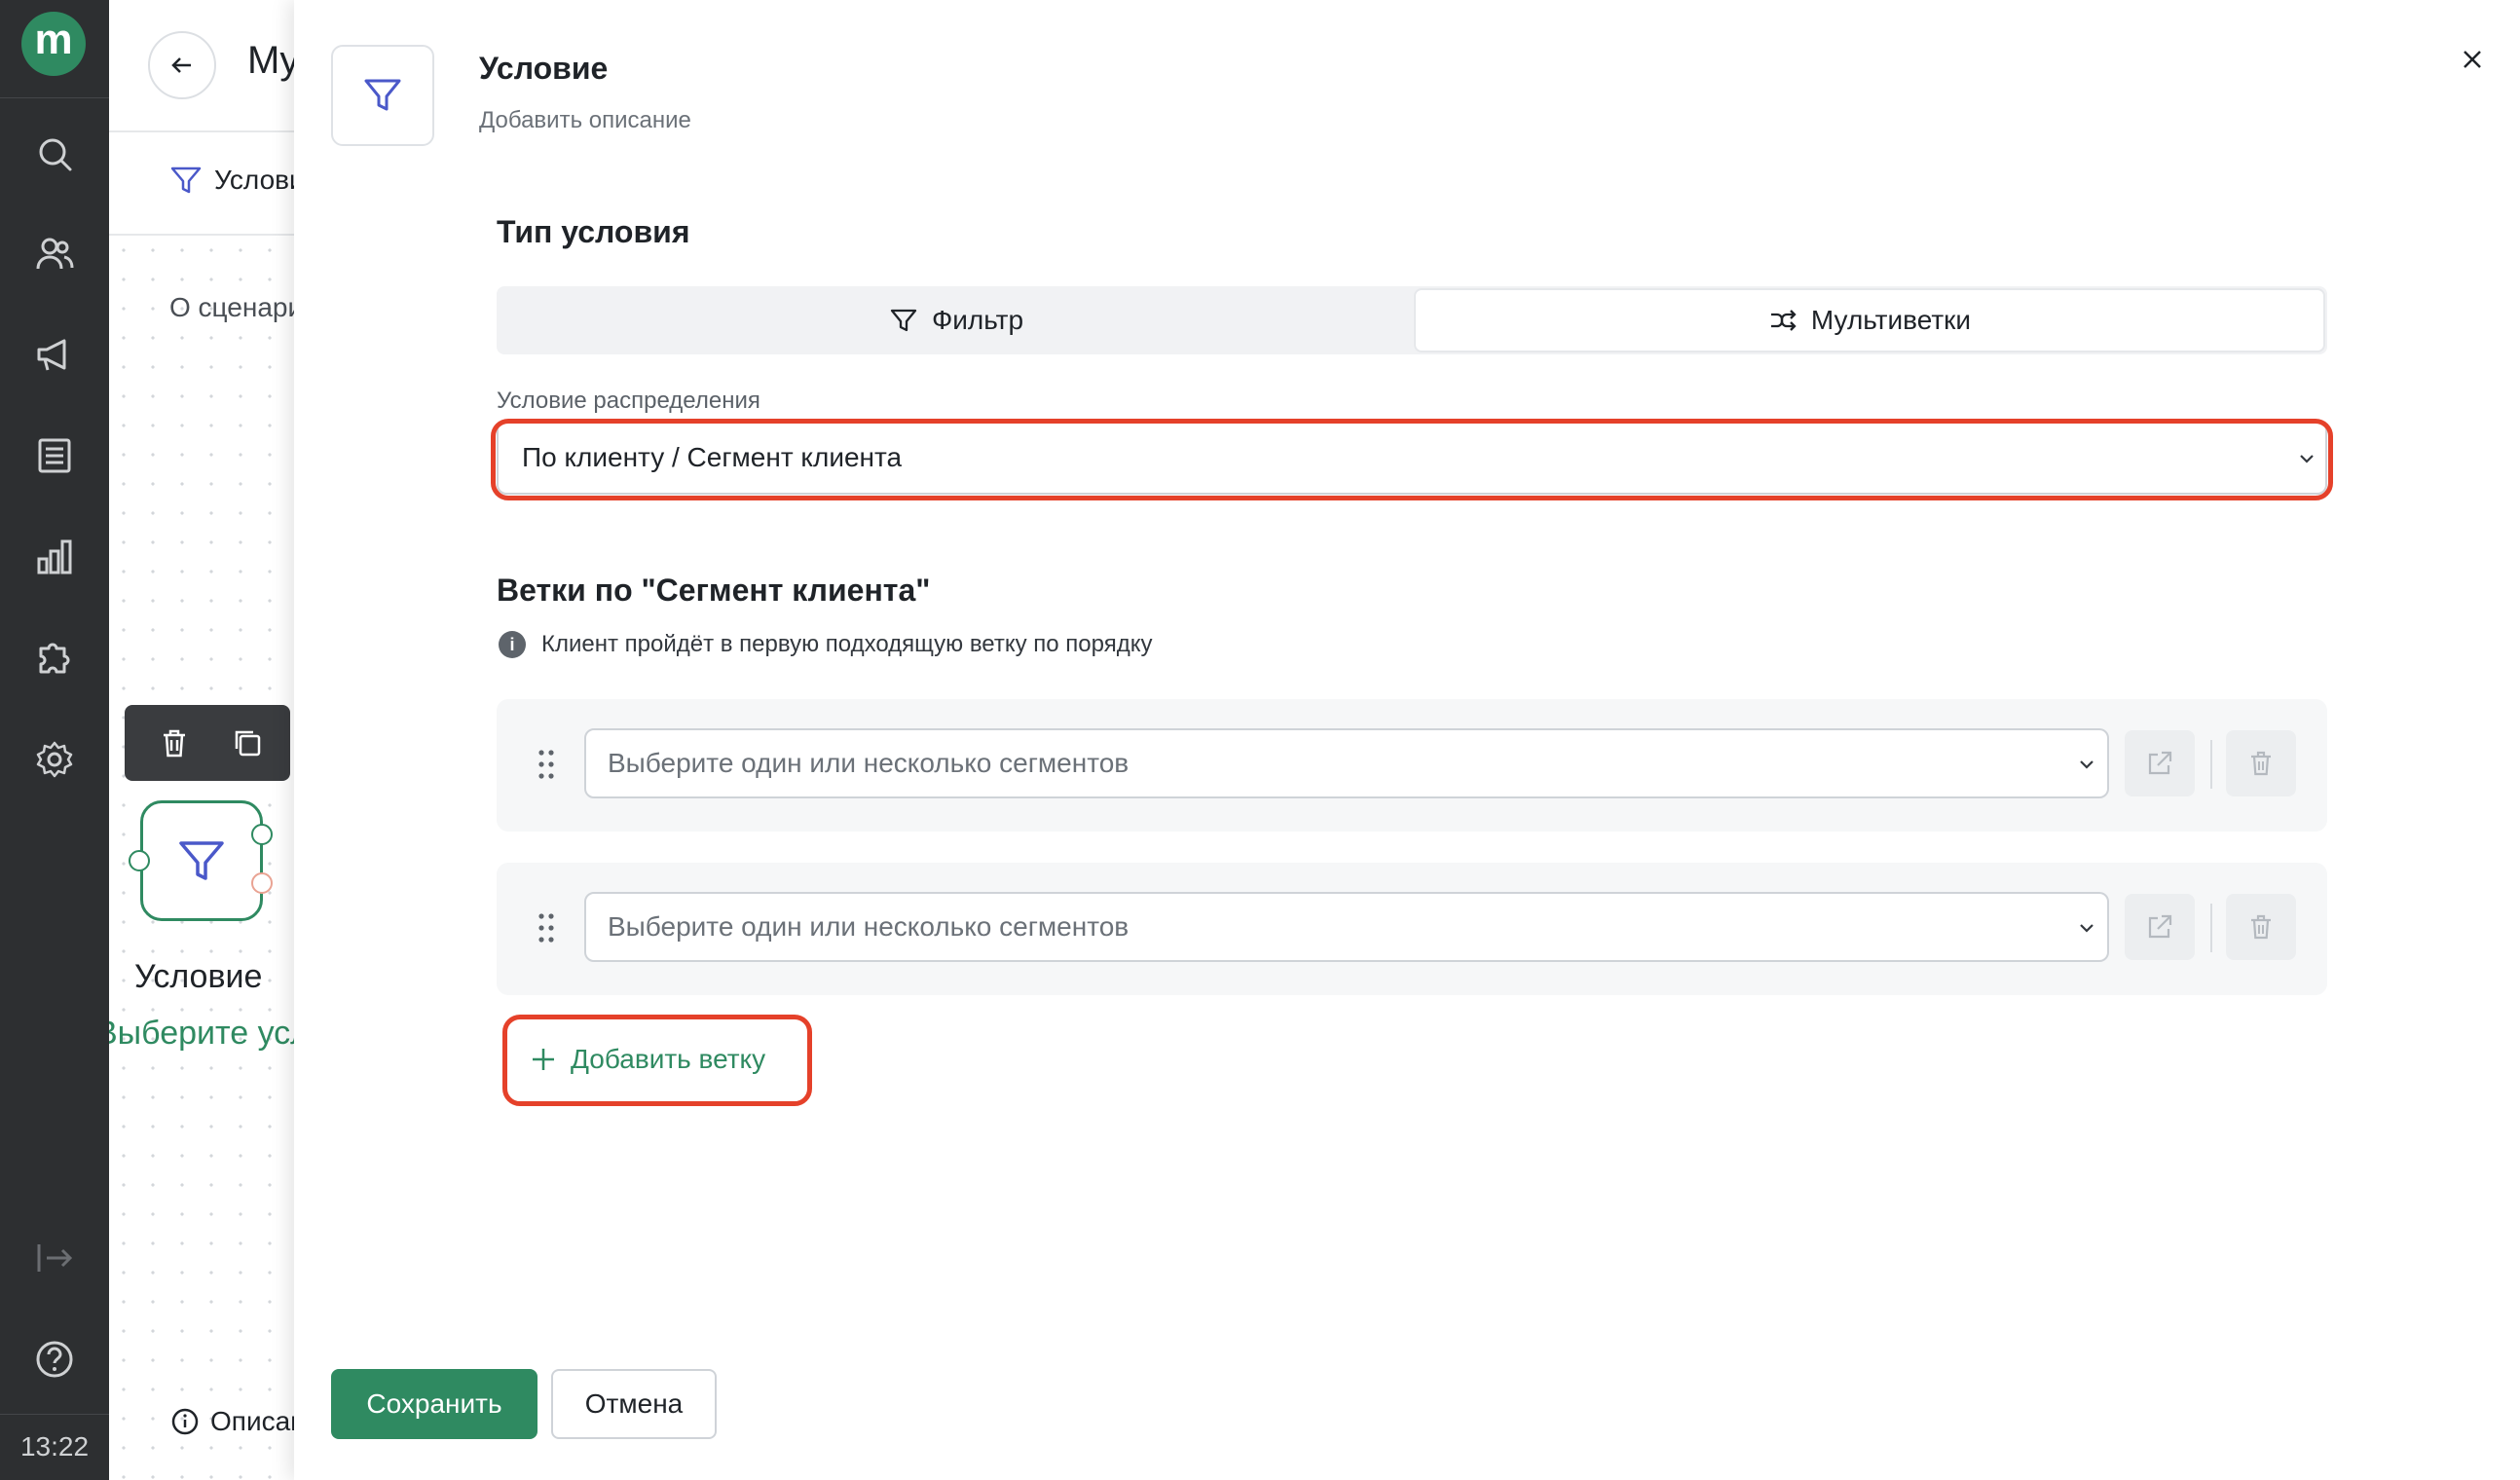 The width and height of the screenshot is (2520, 1480). What do you see at coordinates (231, 307) in the screenshot?
I see `about-scenario: О сценарии` at bounding box center [231, 307].